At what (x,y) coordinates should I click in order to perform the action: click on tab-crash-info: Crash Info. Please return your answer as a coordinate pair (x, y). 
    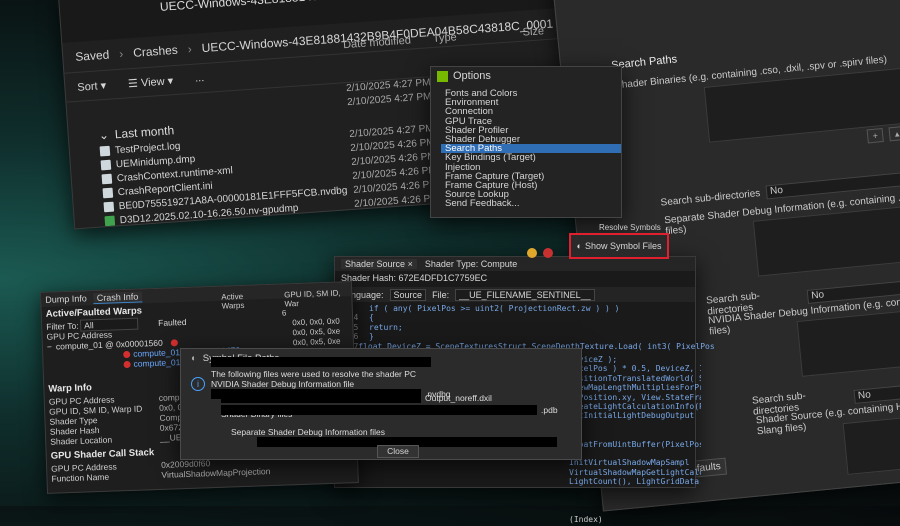
    Looking at the image, I should click on (117, 297).